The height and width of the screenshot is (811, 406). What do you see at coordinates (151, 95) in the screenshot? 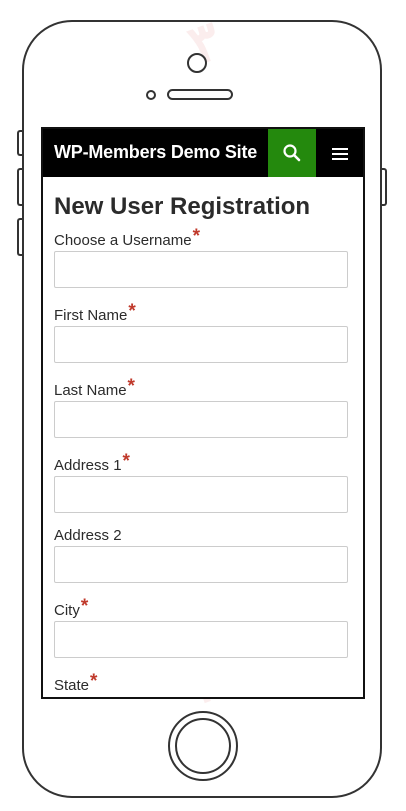
I see `proximity-sensor` at bounding box center [151, 95].